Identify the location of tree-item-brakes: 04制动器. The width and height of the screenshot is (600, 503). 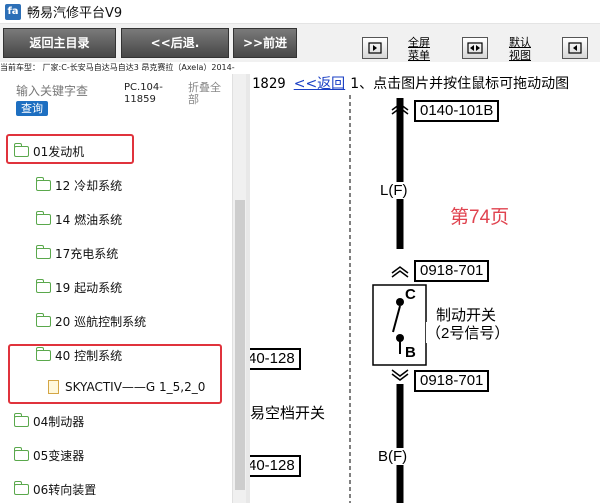
(49, 421).